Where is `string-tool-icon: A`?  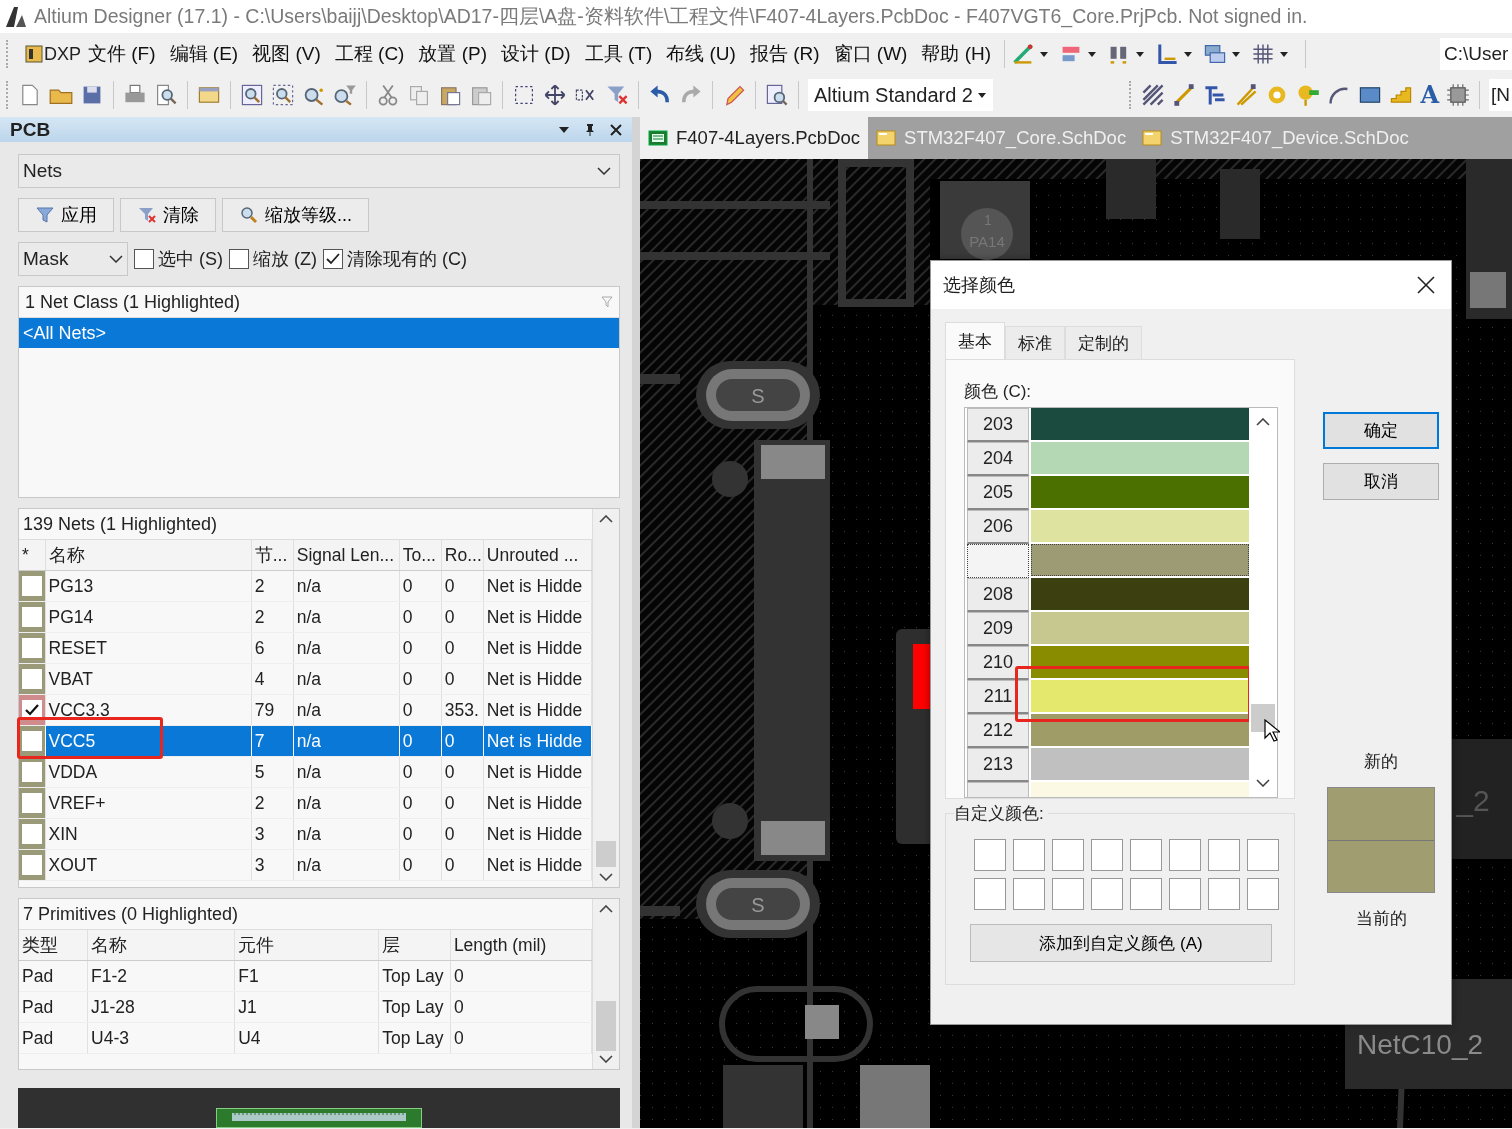
string-tool-icon: A is located at coordinates (1429, 95).